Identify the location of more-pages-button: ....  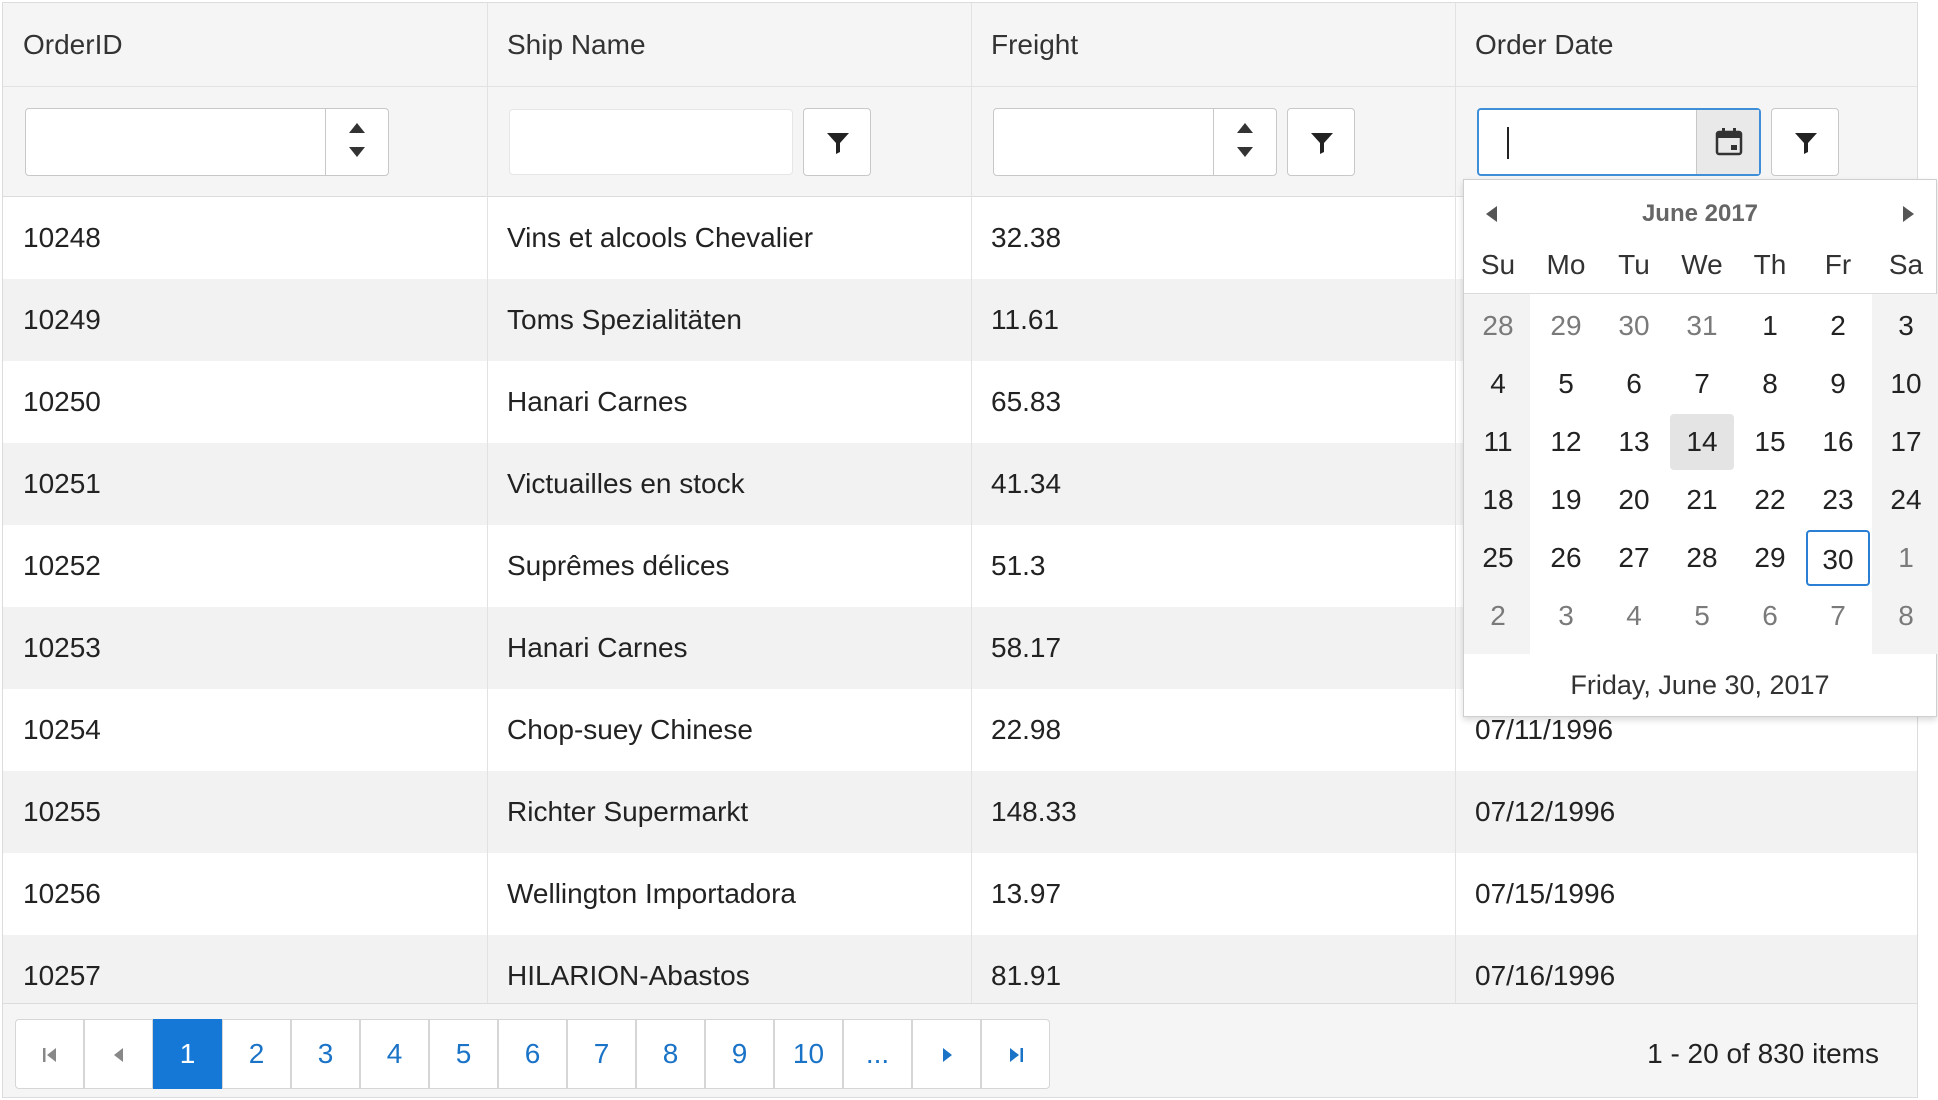
(877, 1054).